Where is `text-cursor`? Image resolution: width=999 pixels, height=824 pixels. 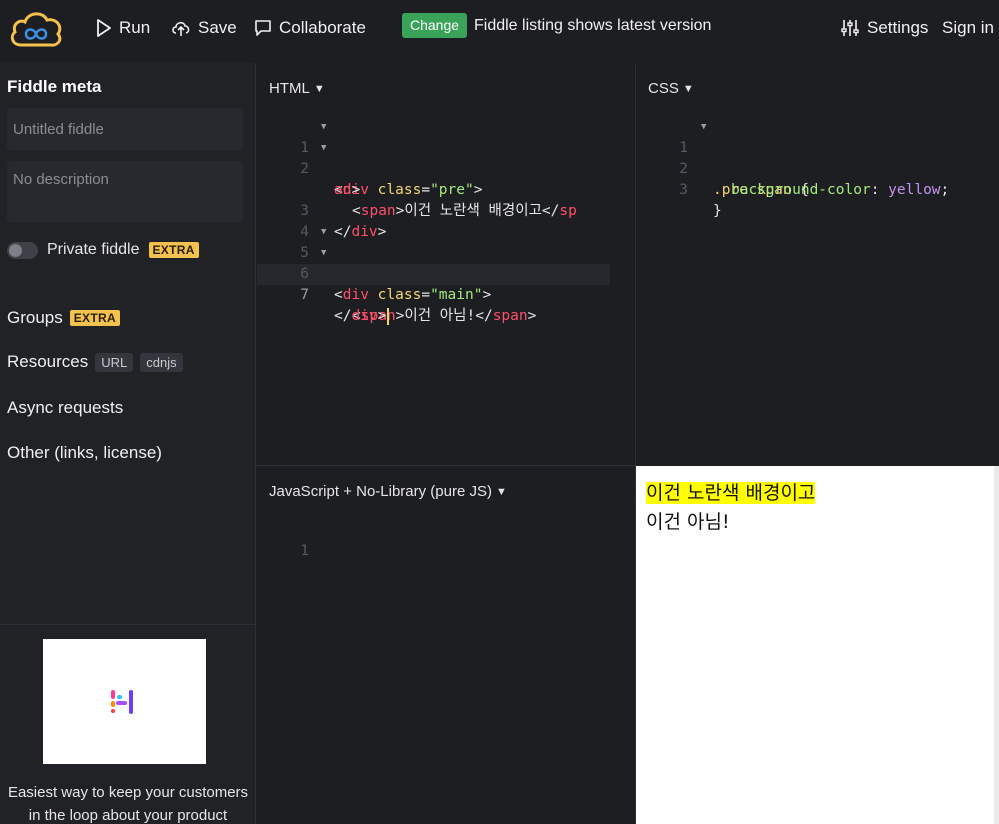
text-cursor is located at coordinates (388, 316).